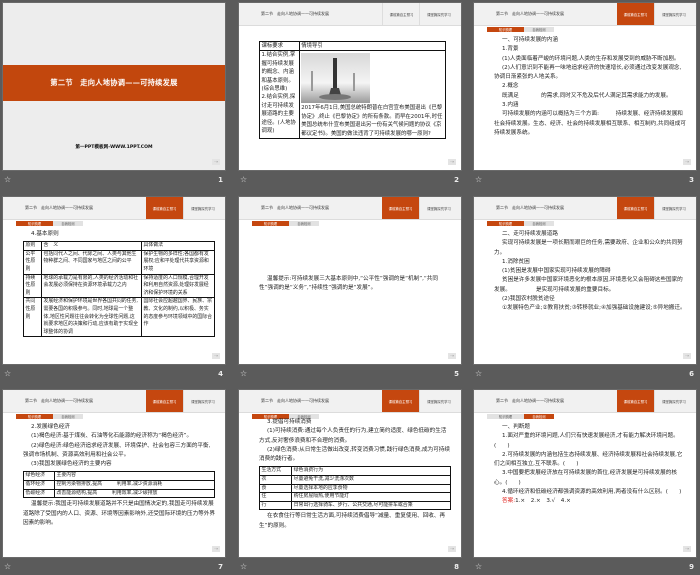 The width and height of the screenshot is (700, 575). I want to click on table-header-row: 生活方式 绿色消费行为, so click(354, 471).